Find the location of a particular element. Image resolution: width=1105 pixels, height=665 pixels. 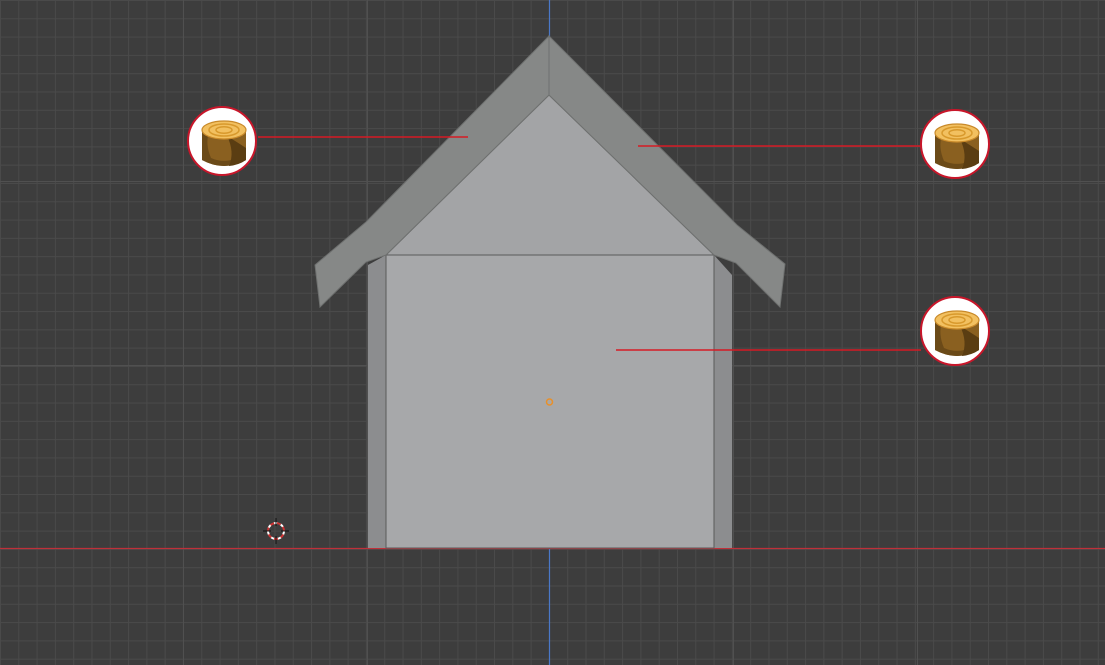

roof-left-callout is located at coordinates (222, 141).